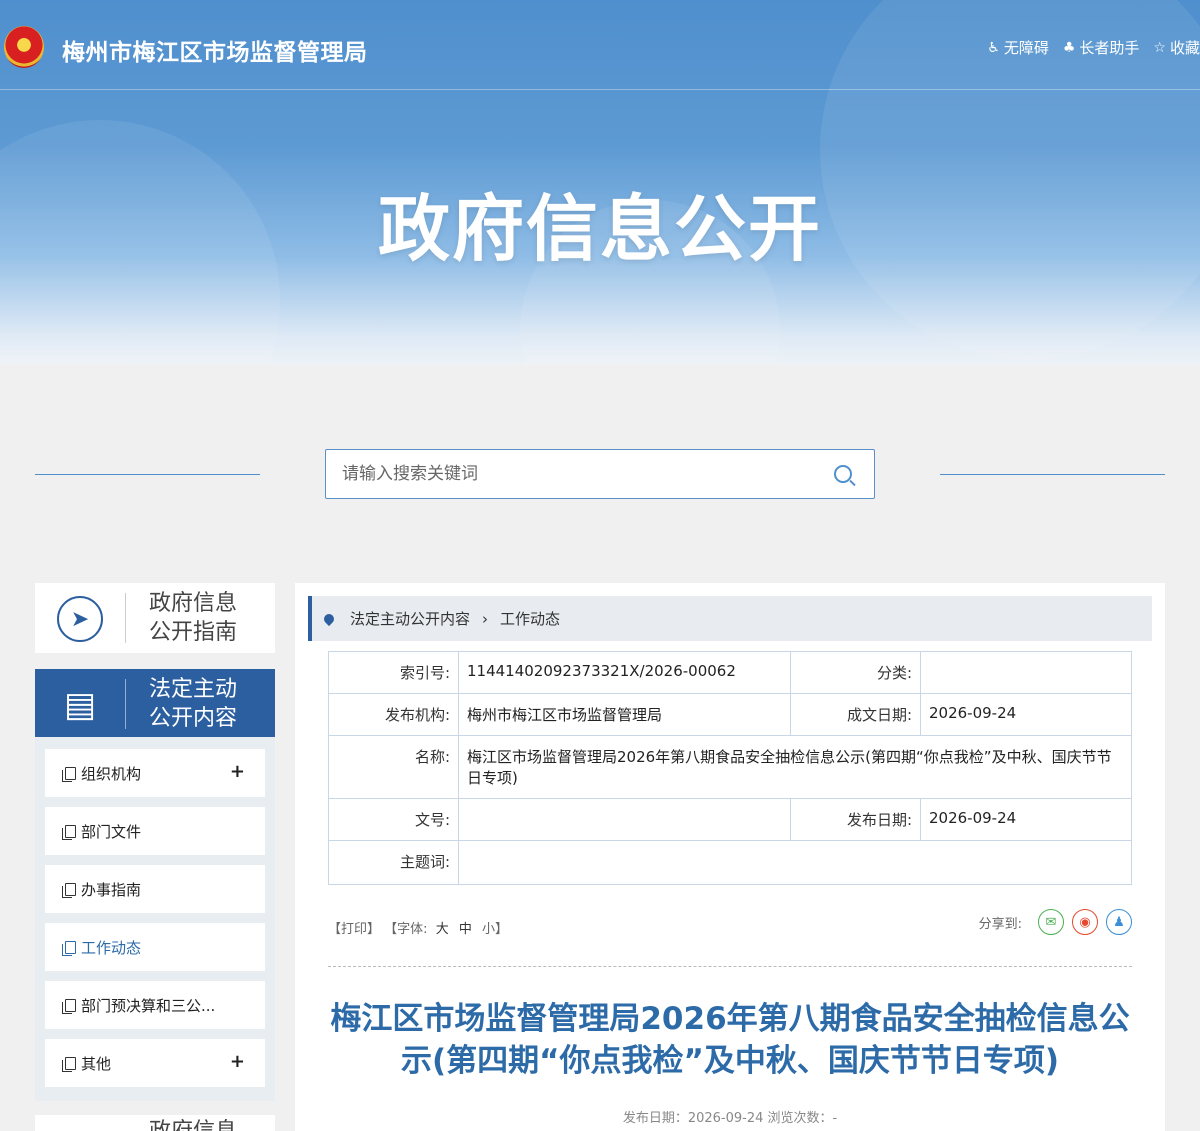 The width and height of the screenshot is (1200, 1131). Describe the element at coordinates (1026, 714) in the screenshot. I see `created-value: 2026-09-24` at that location.